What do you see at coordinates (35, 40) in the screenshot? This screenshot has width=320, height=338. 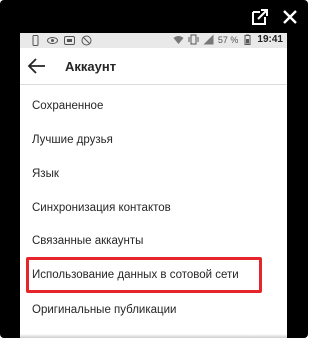 I see `phone-icon` at bounding box center [35, 40].